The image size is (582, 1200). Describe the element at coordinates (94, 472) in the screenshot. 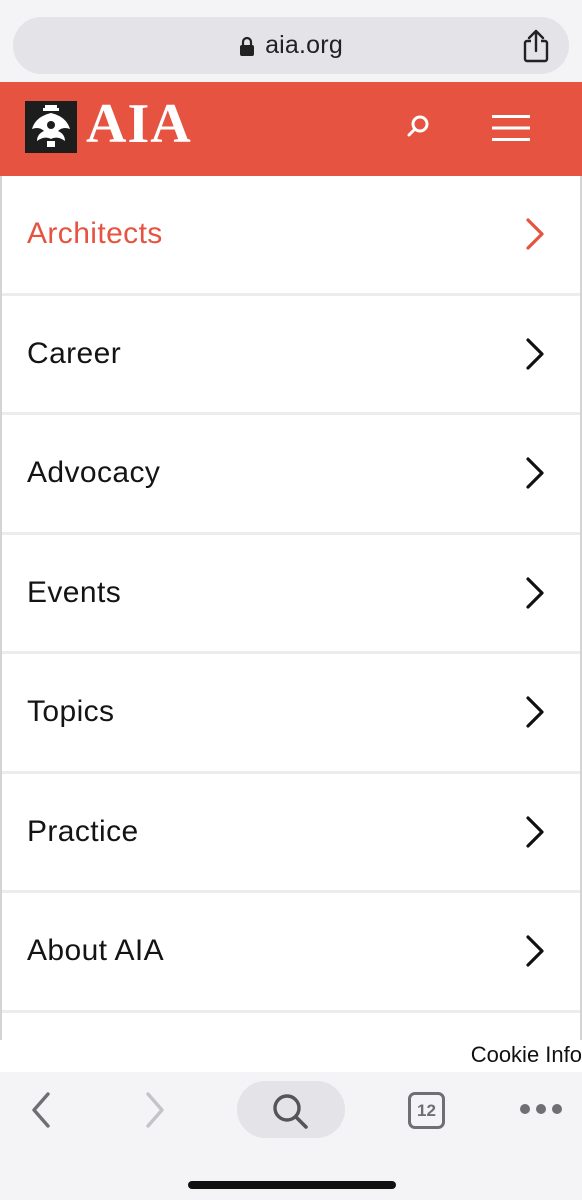

I see `menu-item-label: Advocacy` at that location.